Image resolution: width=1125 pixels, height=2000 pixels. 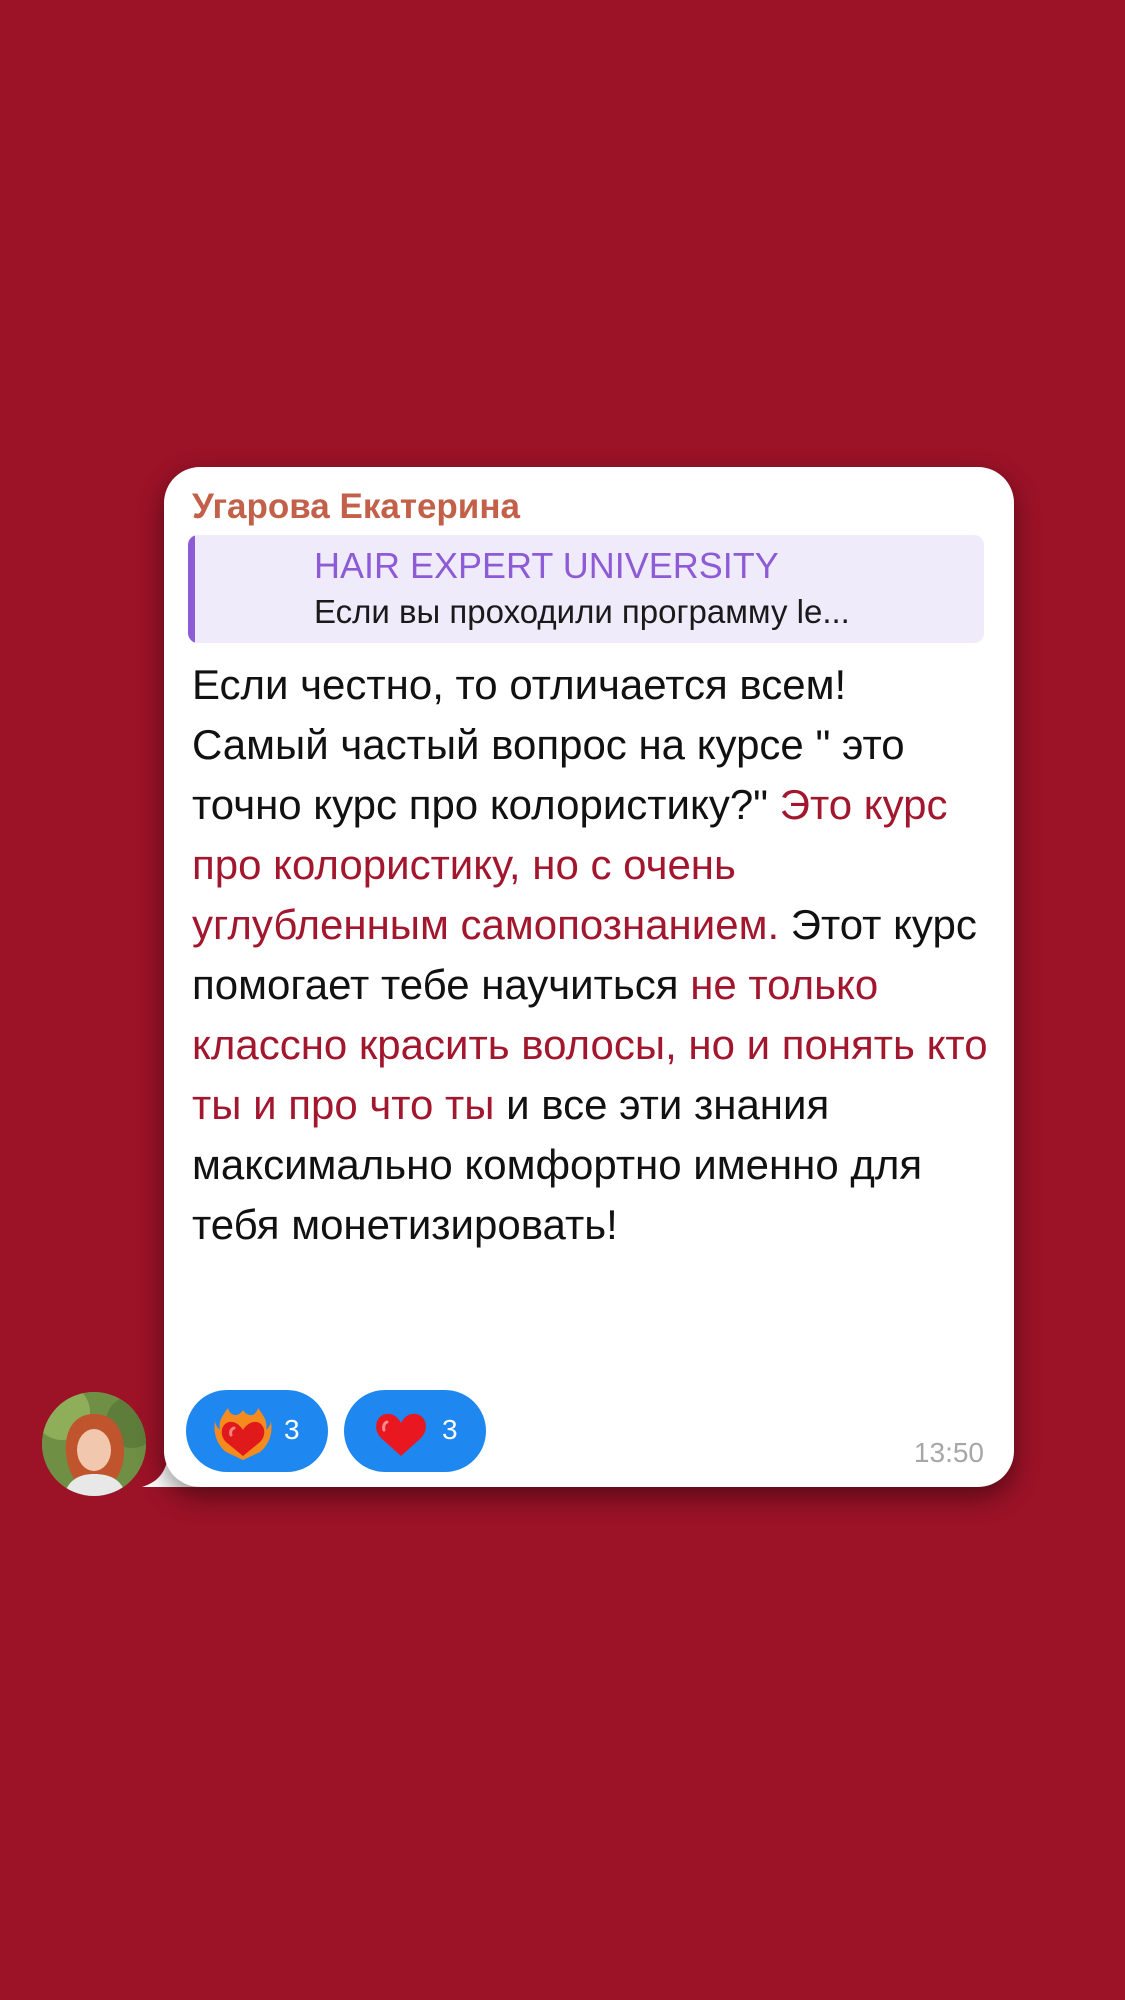 I want to click on reply-accent-bar, so click(x=191, y=589).